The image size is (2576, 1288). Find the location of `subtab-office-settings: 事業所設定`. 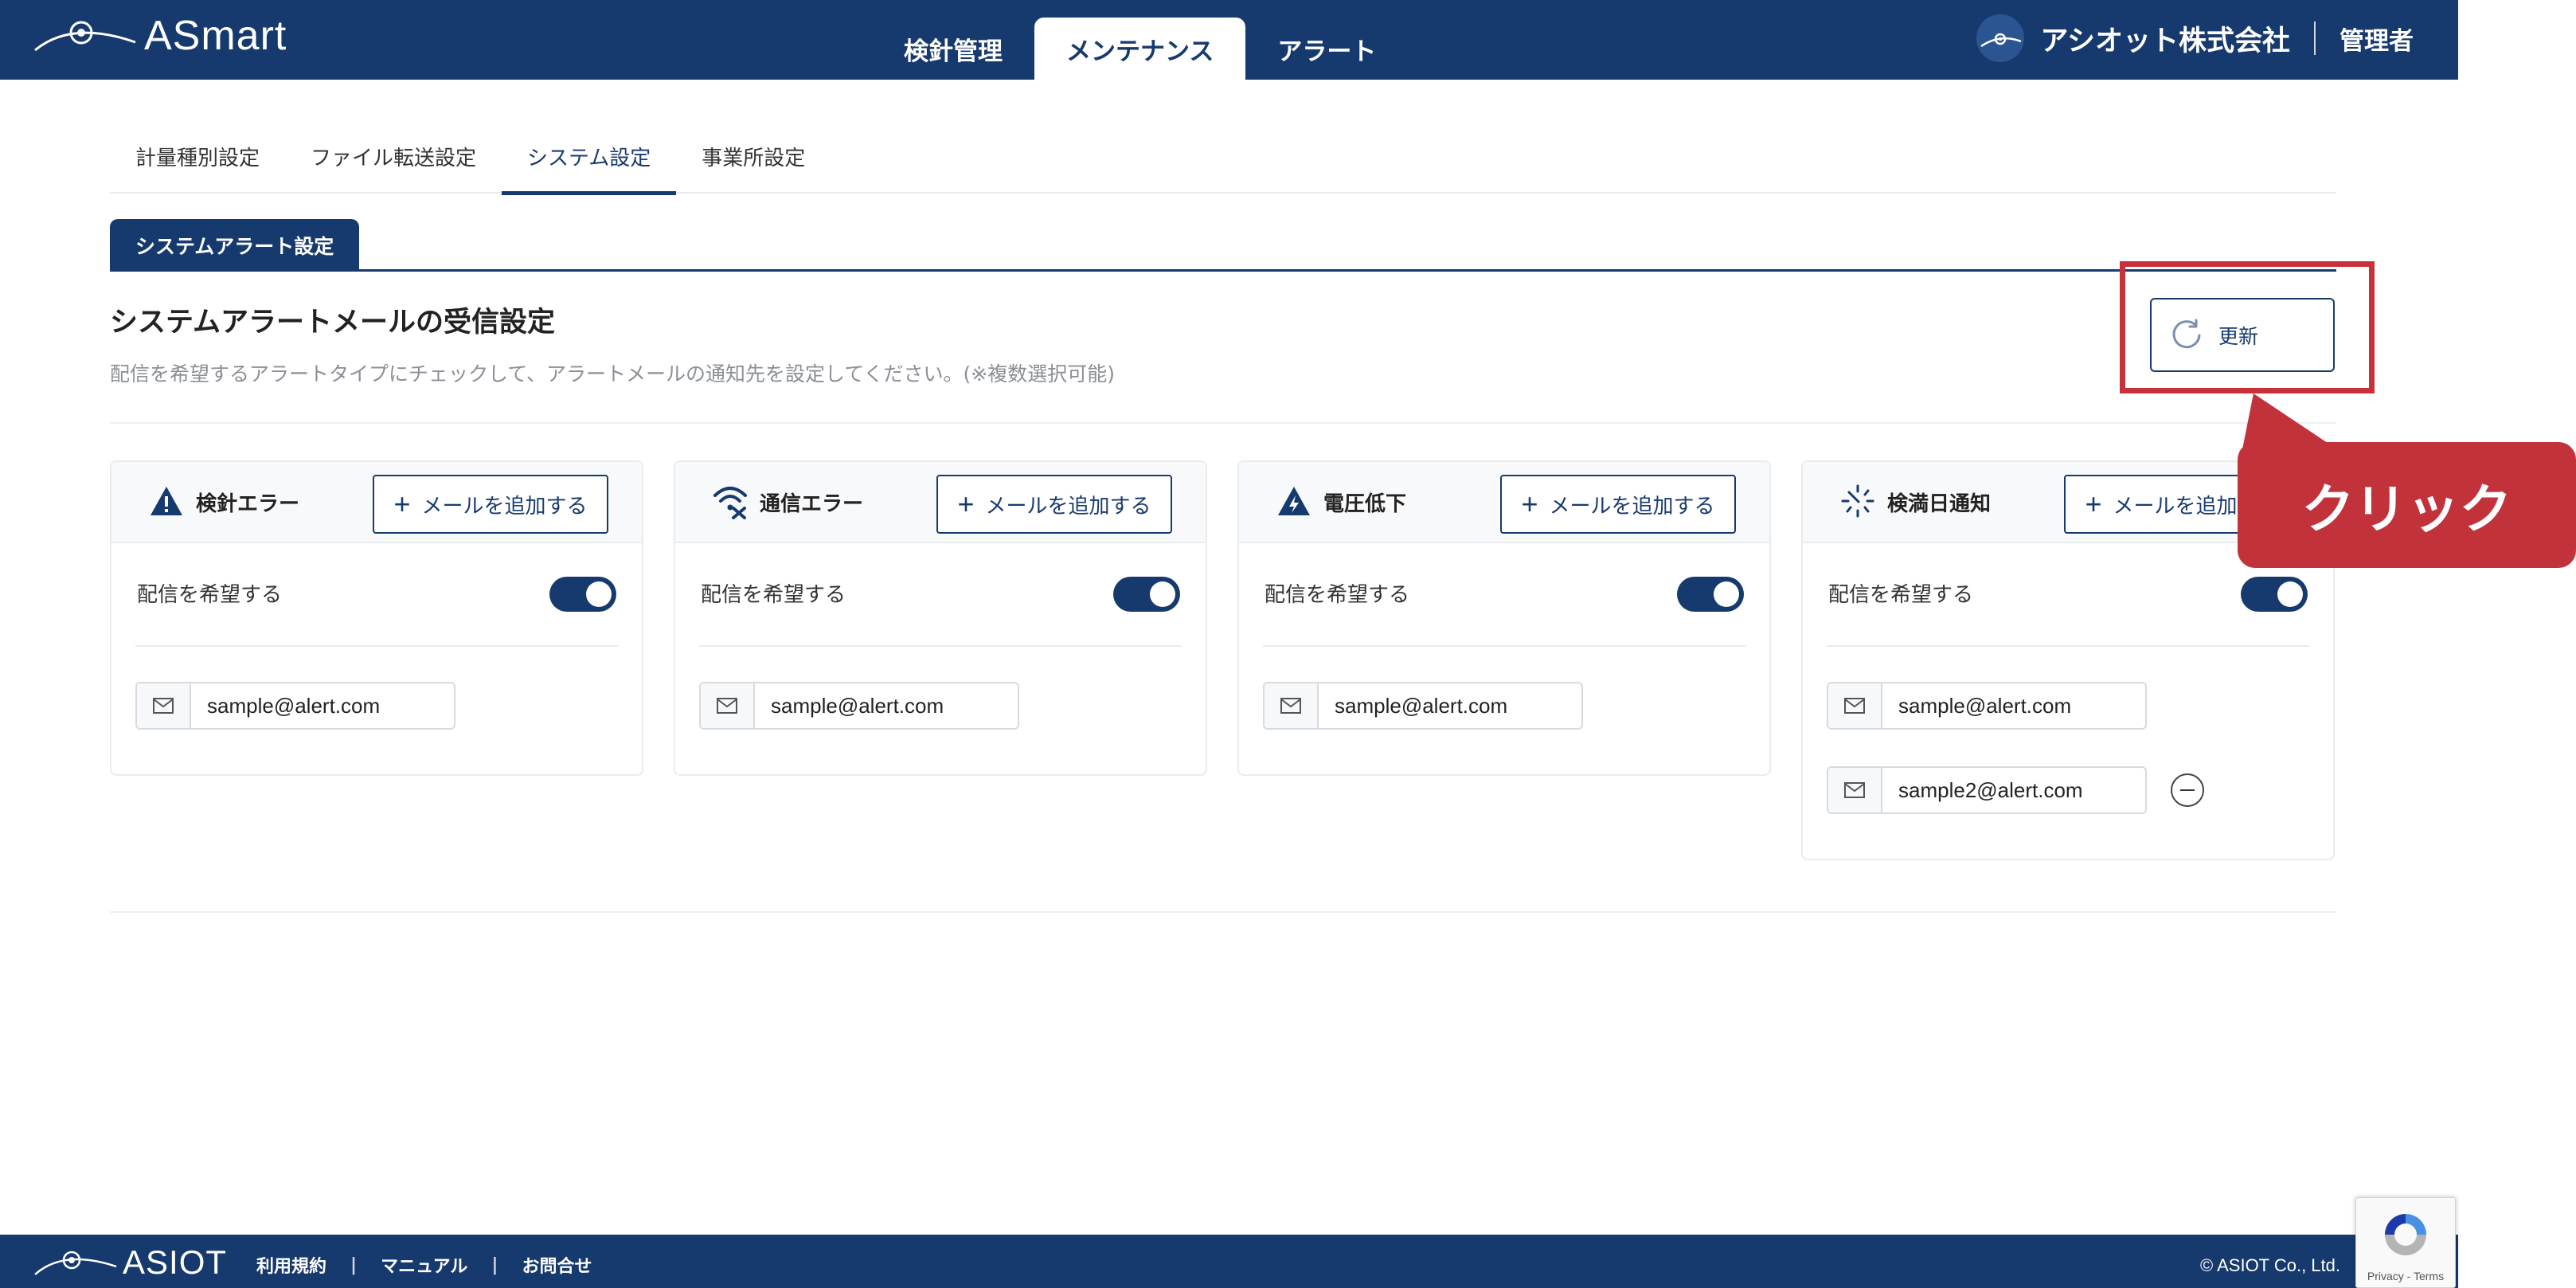

subtab-office-settings: 事業所設定 is located at coordinates (753, 156).